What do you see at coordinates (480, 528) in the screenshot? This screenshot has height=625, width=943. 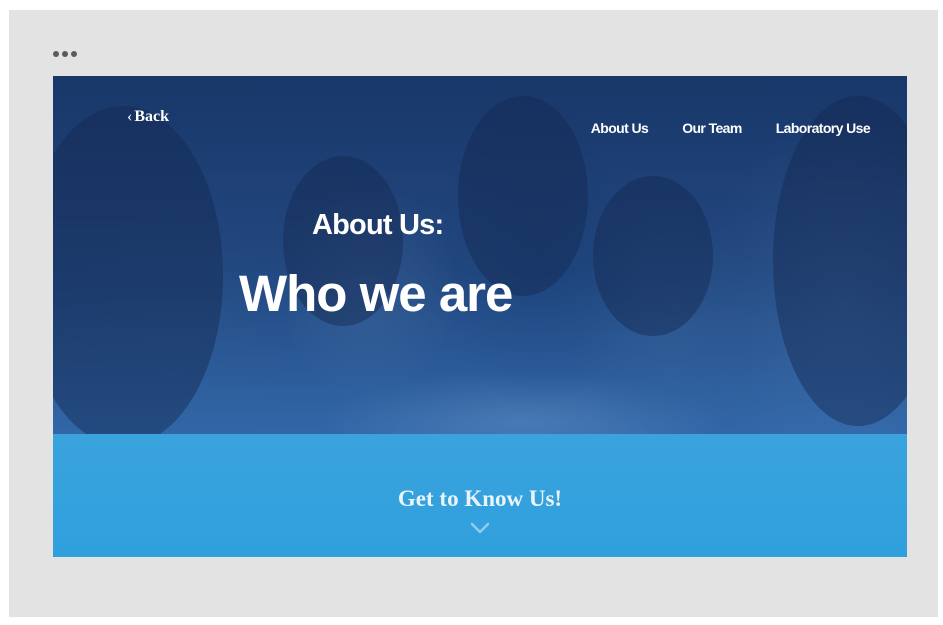 I see `chevron-down-icon` at bounding box center [480, 528].